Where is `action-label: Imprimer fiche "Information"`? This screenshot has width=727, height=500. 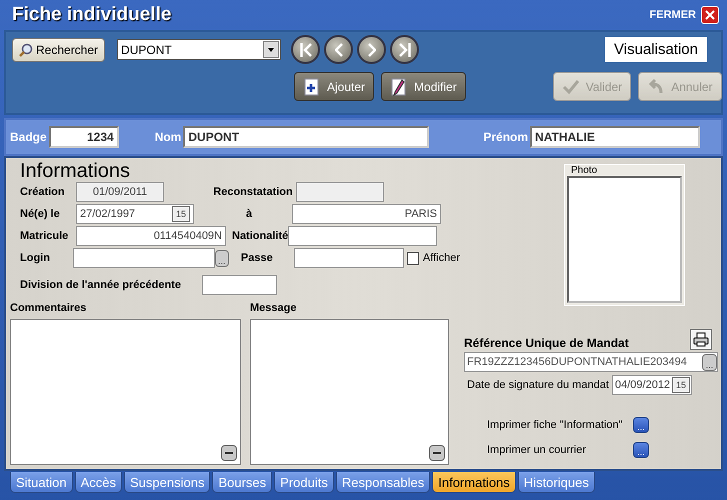
action-label: Imprimer fiche "Information" is located at coordinates (555, 425).